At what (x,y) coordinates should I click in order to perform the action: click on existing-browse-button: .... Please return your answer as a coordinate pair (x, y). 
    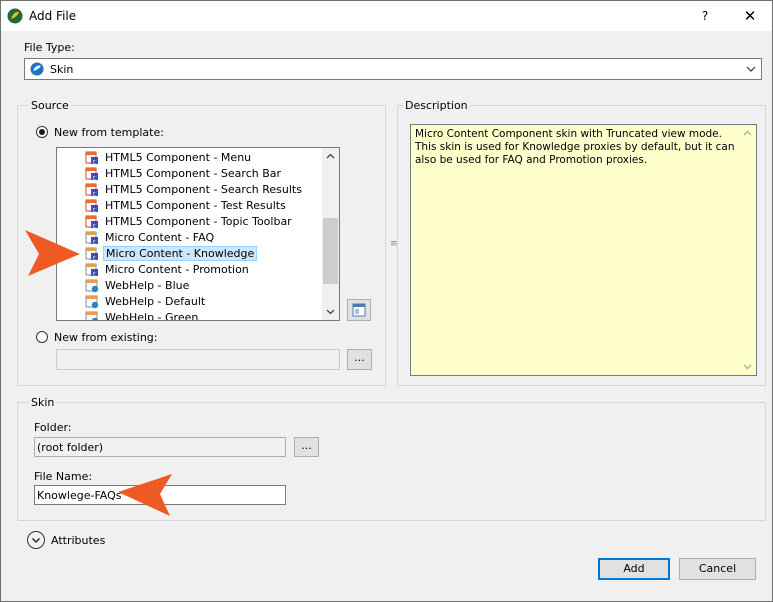
    Looking at the image, I should click on (359, 359).